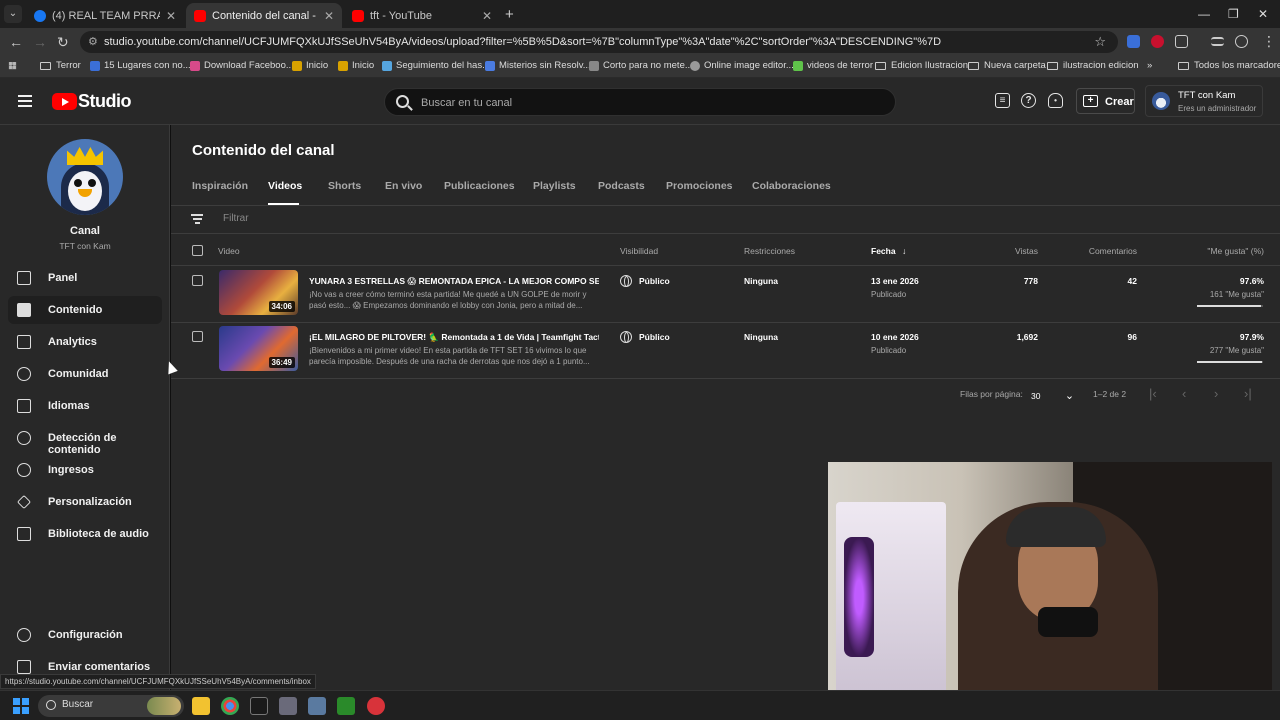  I want to click on sidebar-item-ingresos: Ingresos, so click(85, 470).